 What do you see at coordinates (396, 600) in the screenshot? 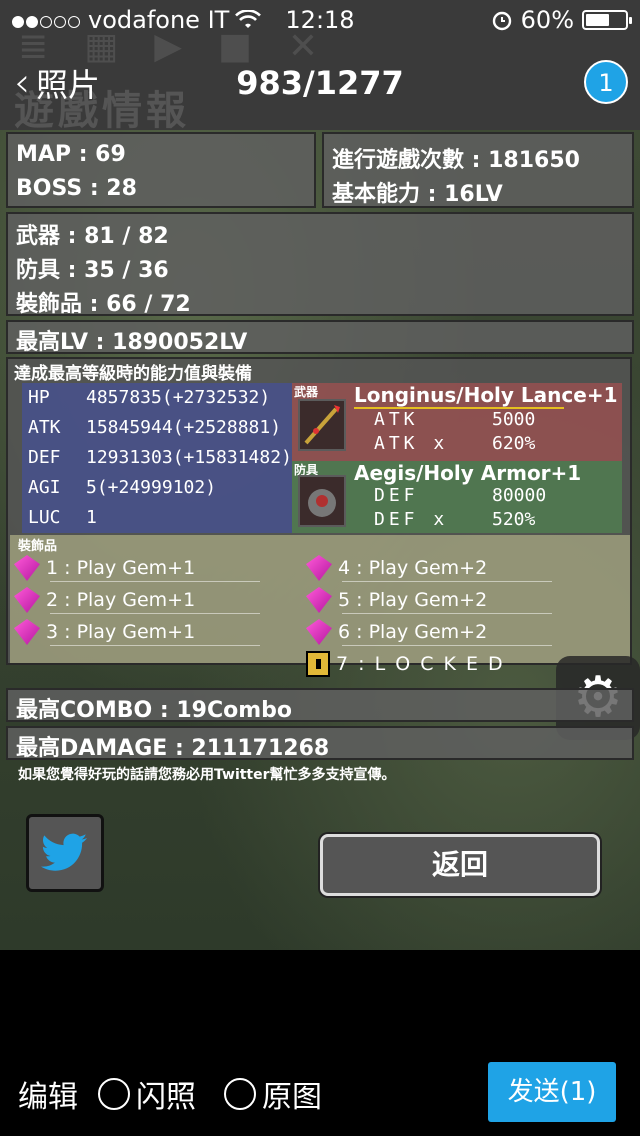
I see `accessory-item: 5 : Play Gem+2` at bounding box center [396, 600].